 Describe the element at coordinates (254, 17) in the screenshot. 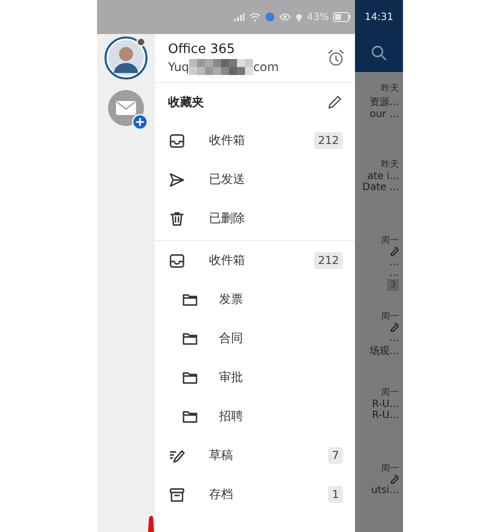

I see `wifi-icon` at that location.